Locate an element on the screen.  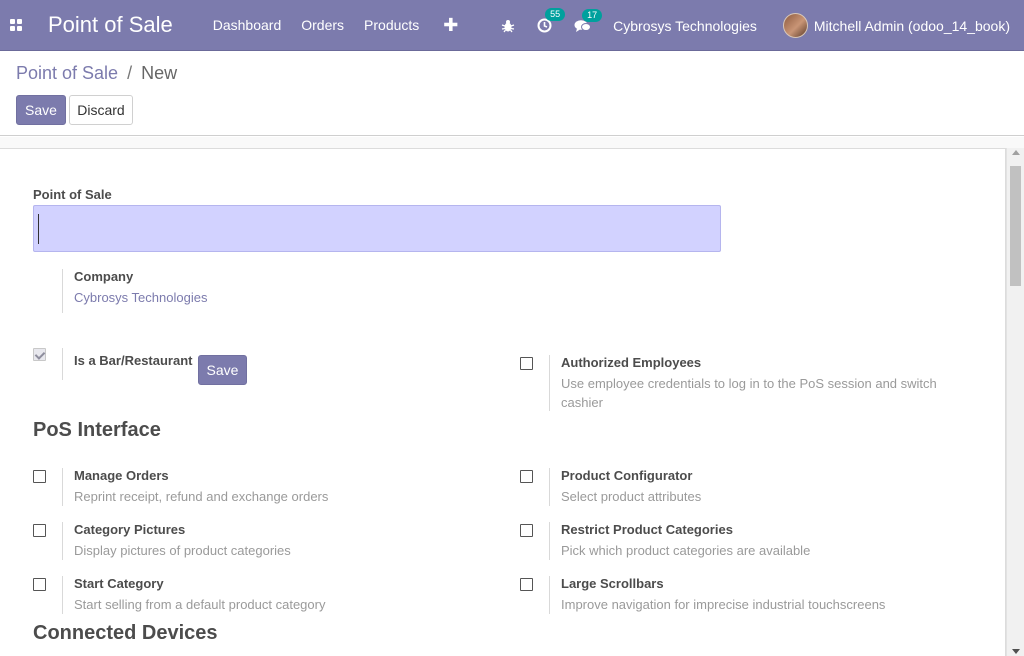
bar-restaurant-label: Is a Bar/Restaurant is located at coordinates (133, 360).